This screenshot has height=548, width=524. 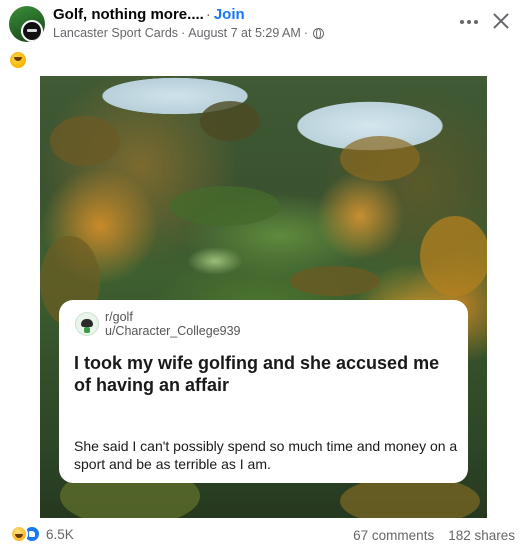 I want to click on page-avatar-icon, so click(x=32, y=31).